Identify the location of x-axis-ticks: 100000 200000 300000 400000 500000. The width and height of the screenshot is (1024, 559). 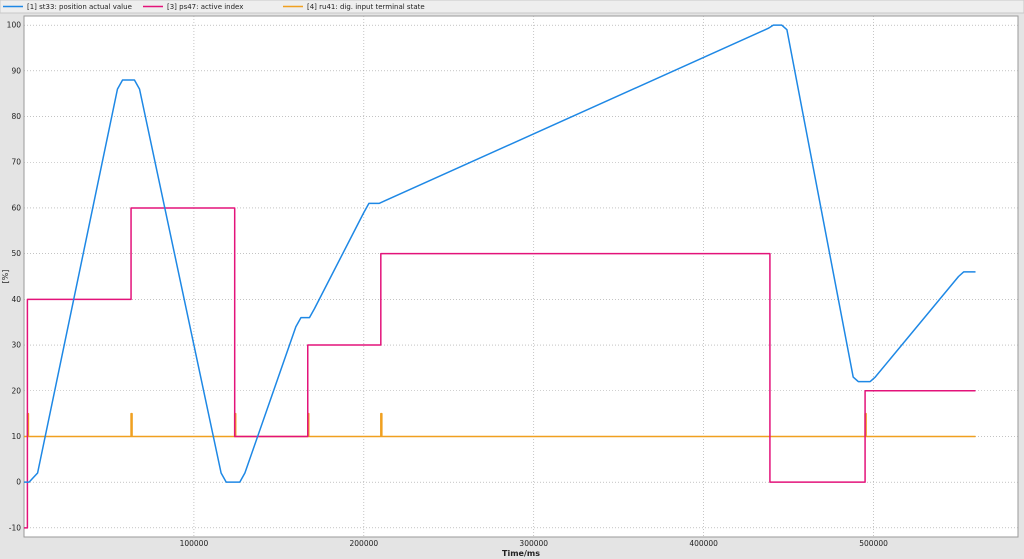
(534, 543).